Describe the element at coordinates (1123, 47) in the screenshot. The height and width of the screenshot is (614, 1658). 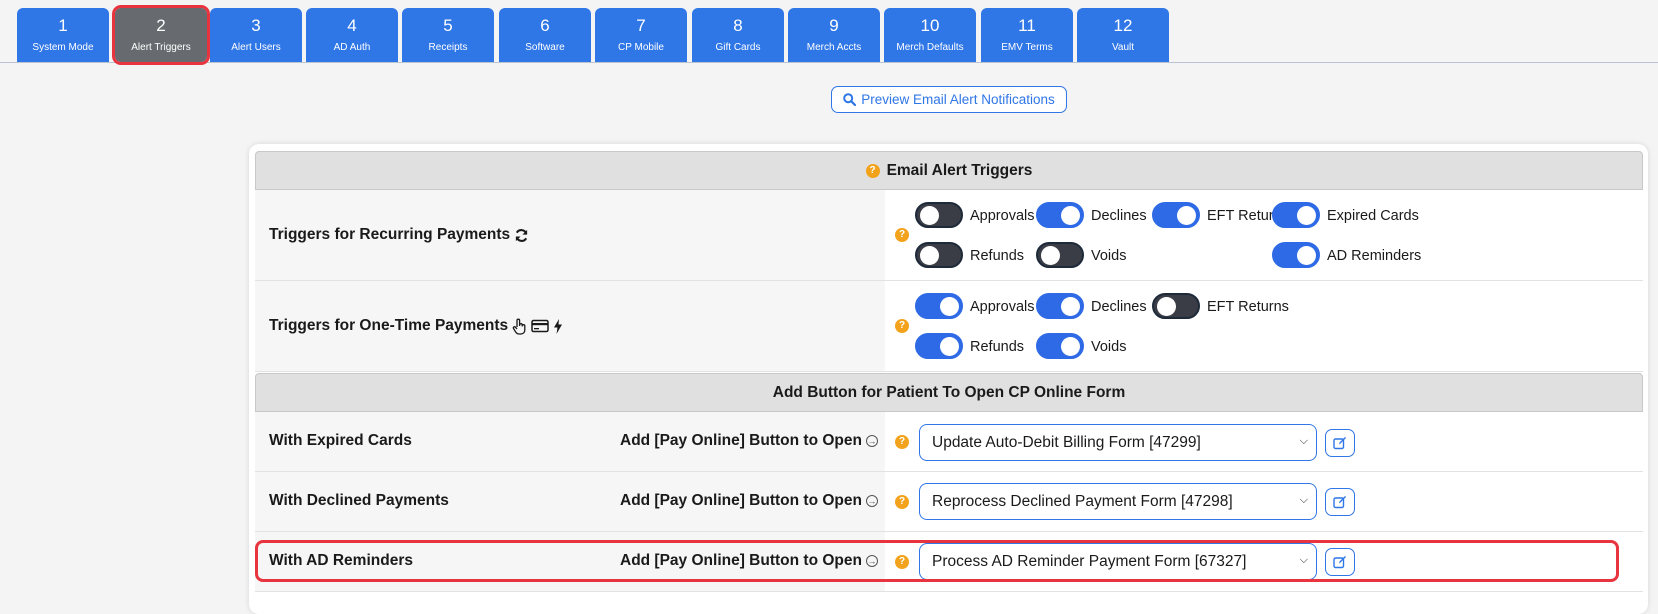
I see `tab-label: Vault` at that location.